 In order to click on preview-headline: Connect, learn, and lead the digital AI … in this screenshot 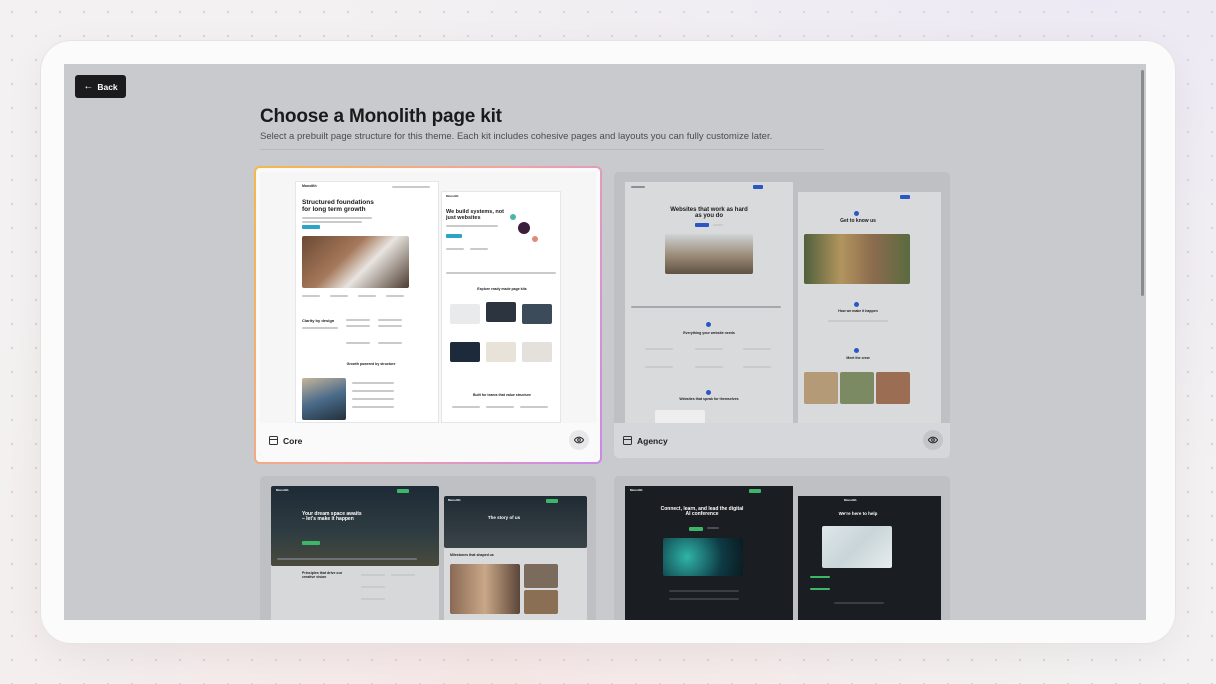, I will do `click(702, 512)`.